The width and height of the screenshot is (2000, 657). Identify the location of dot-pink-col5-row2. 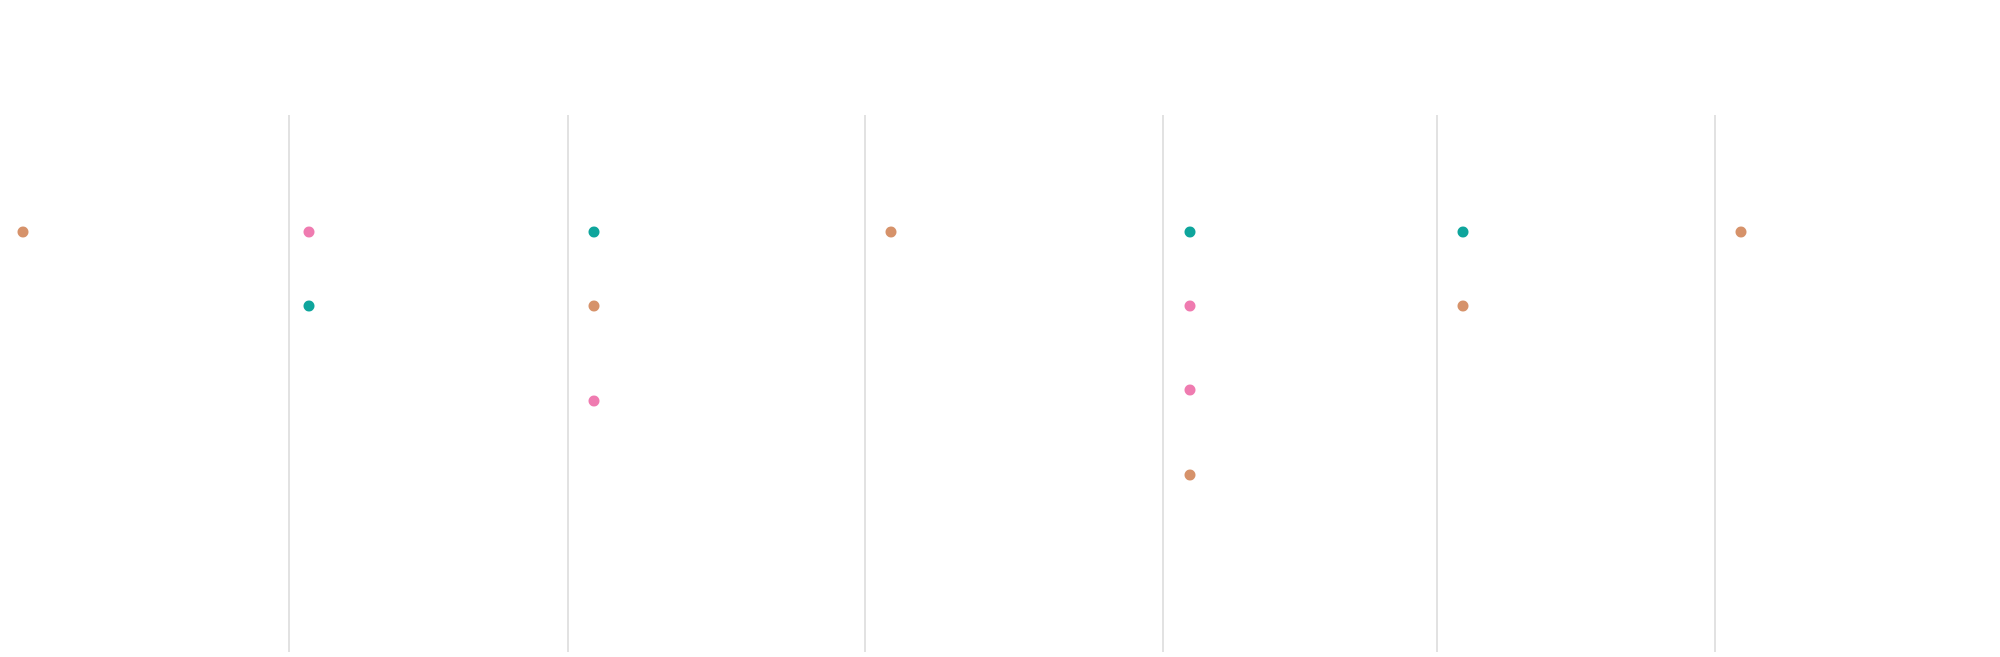
(1190, 306).